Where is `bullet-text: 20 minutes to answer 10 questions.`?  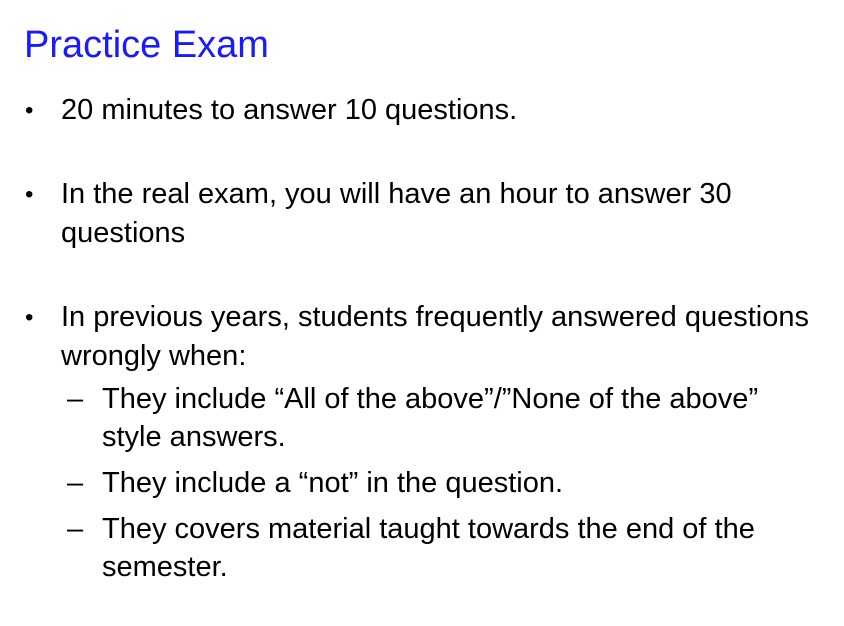 bullet-text: 20 minutes to answer 10 questions. is located at coordinates (289, 110).